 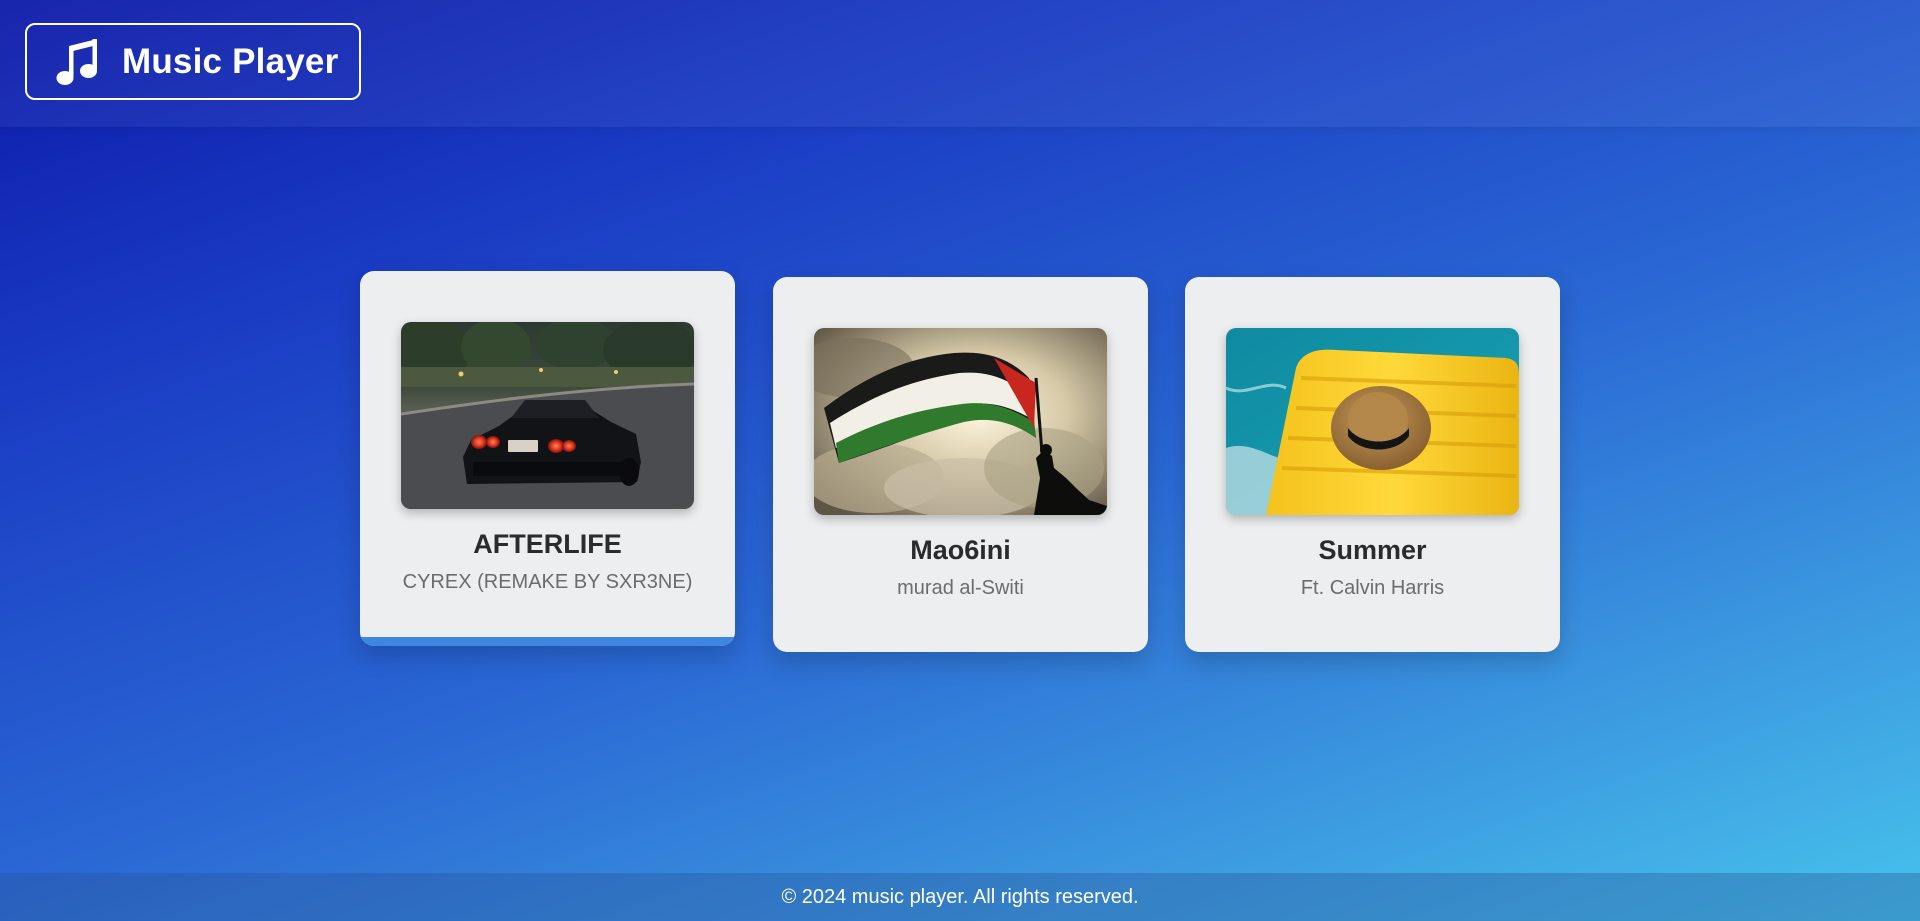 I want to click on song-card-summer: Summer Ft. Calvin Harris, so click(x=1372, y=464).